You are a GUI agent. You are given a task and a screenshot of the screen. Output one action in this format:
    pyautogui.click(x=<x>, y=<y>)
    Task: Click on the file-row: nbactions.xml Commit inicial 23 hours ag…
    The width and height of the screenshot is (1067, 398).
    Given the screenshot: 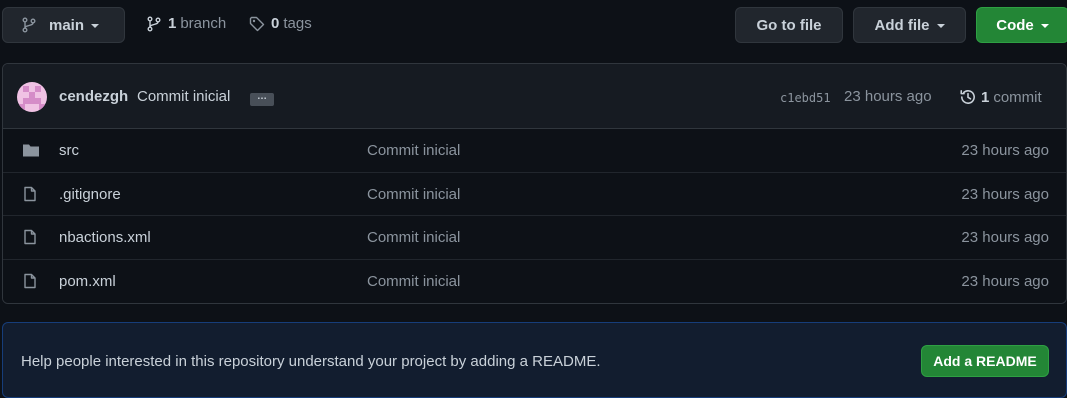 What is the action you would take?
    pyautogui.click(x=534, y=238)
    